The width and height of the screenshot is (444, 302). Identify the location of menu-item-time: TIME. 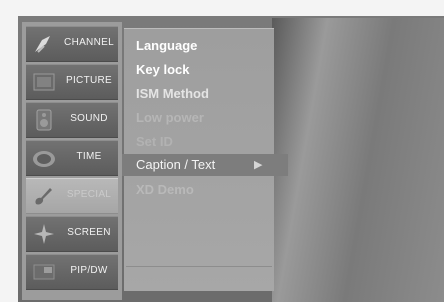
(72, 158).